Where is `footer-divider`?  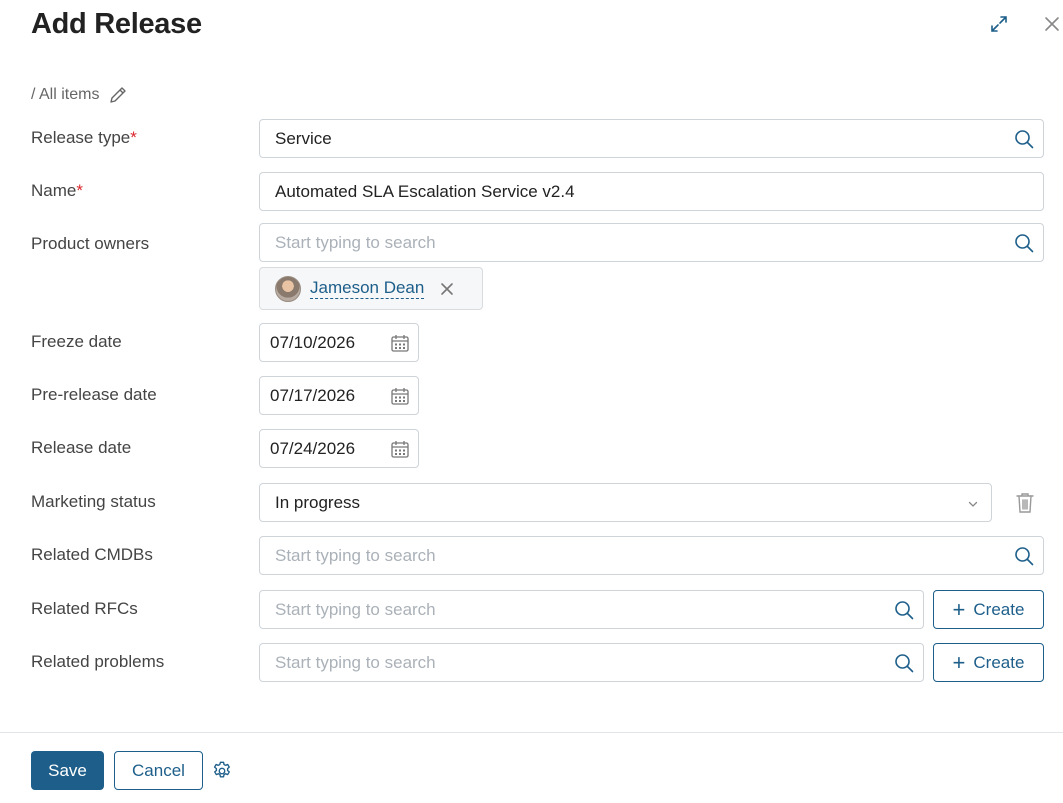 footer-divider is located at coordinates (531, 732).